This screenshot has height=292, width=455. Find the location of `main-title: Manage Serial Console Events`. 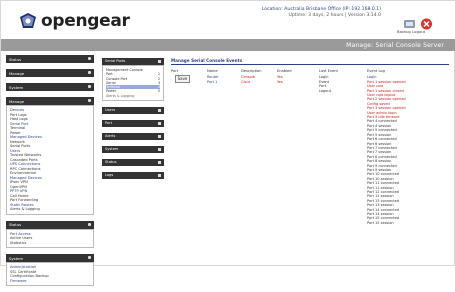

main-title: Manage Serial Console Events is located at coordinates (310, 61).